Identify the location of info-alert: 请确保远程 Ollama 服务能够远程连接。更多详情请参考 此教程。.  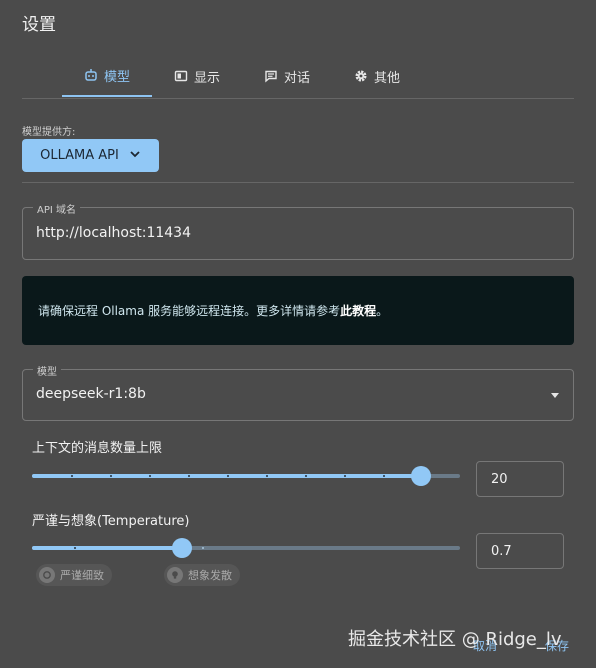
(298, 310).